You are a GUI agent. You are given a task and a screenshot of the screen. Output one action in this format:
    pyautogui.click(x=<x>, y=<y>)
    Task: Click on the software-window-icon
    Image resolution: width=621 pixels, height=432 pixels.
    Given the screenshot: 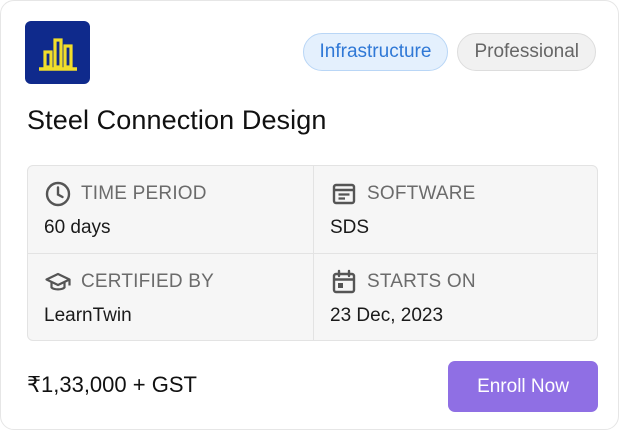 What is the action you would take?
    pyautogui.click(x=344, y=194)
    